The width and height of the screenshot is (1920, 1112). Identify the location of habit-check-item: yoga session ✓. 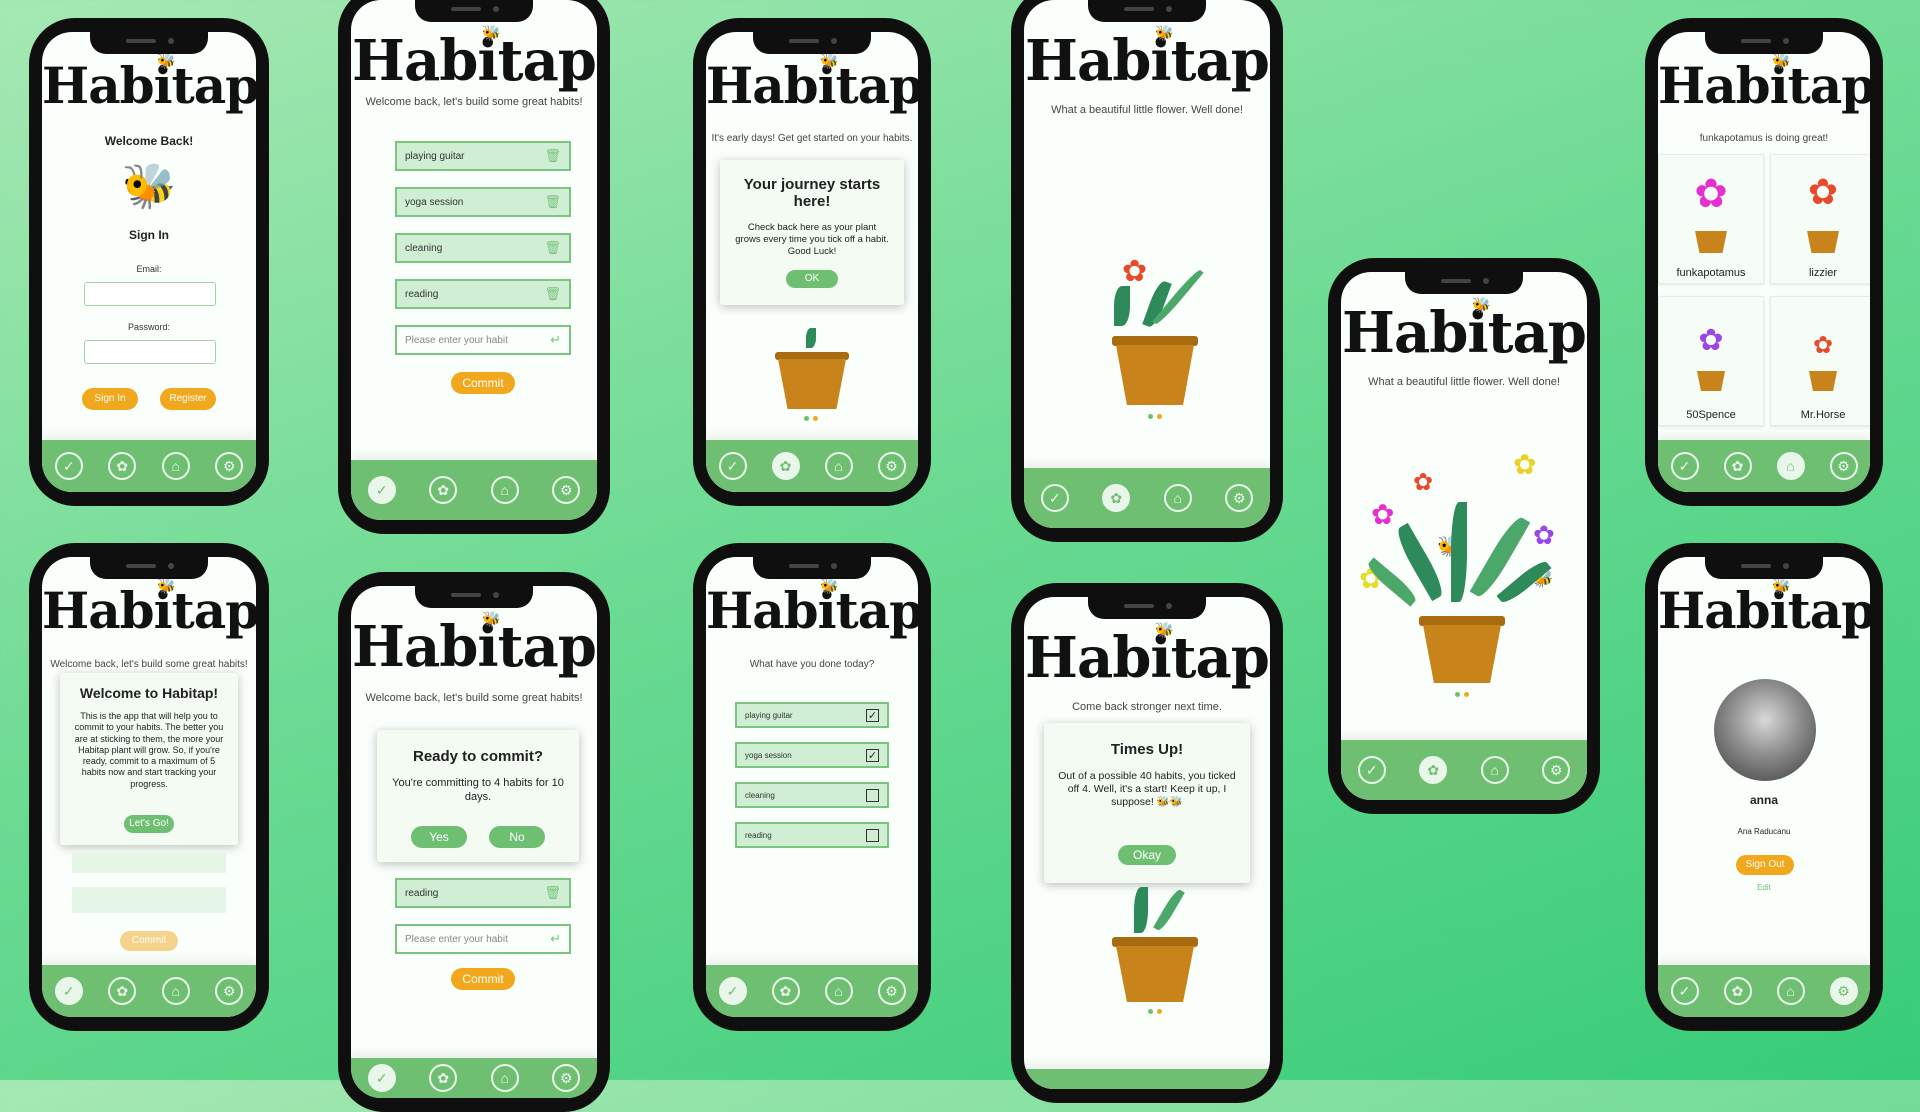
(812, 755).